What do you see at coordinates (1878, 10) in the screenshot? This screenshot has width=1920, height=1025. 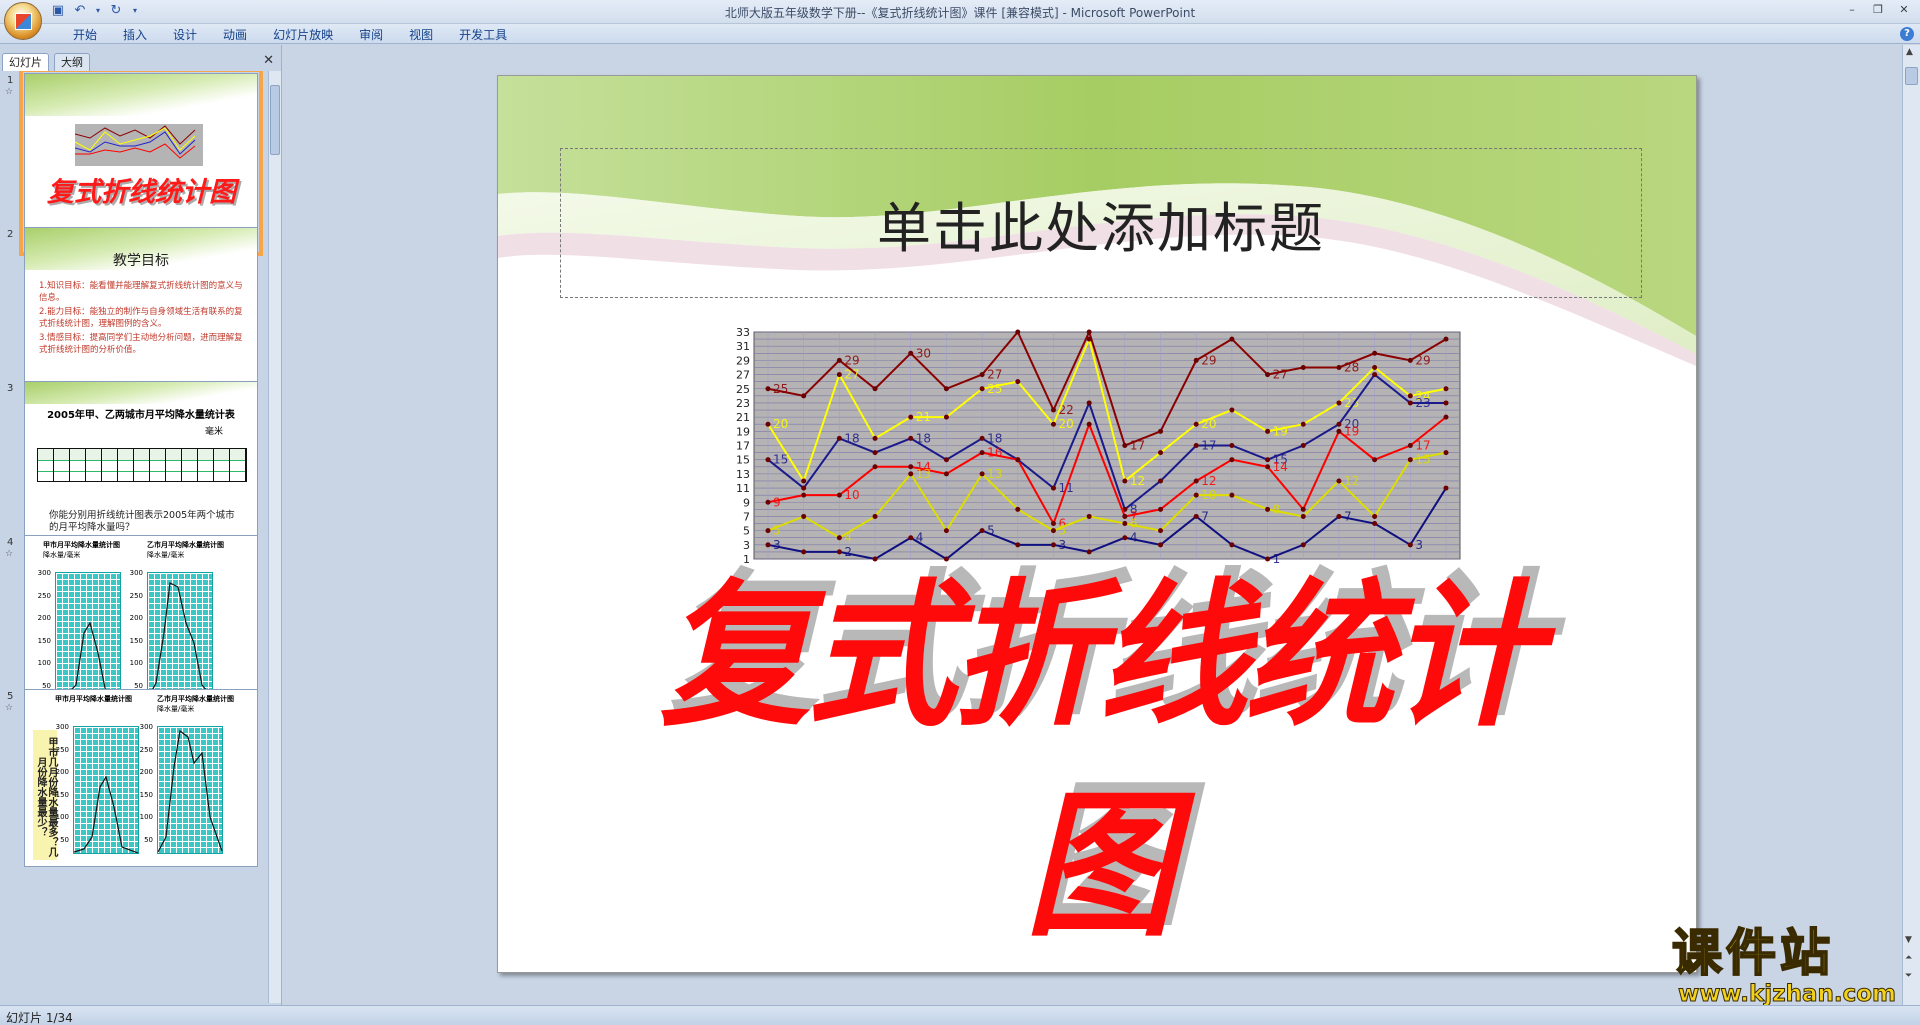 I see `restore-icon: ❐` at bounding box center [1878, 10].